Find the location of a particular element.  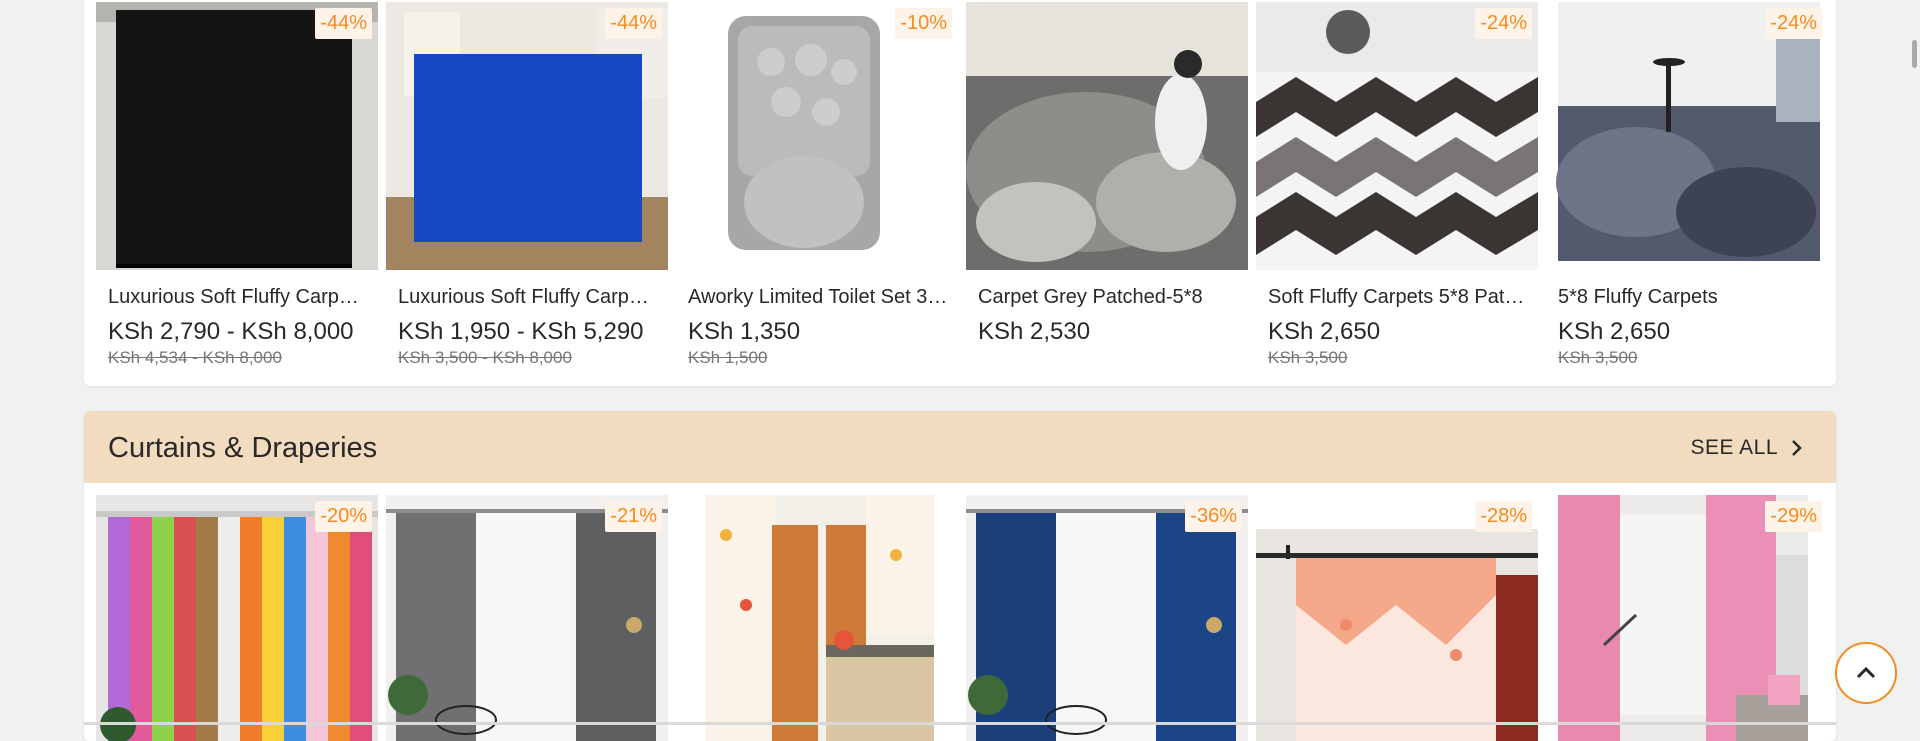

product-image: -28% is located at coordinates (1397, 618).